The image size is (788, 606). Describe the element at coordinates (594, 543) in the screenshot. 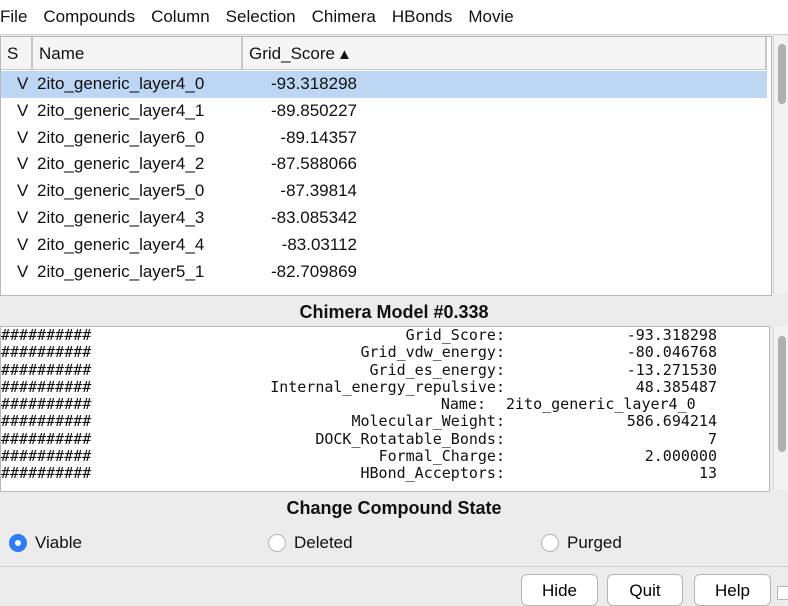

I see `radio-purged-label: Purged` at that location.